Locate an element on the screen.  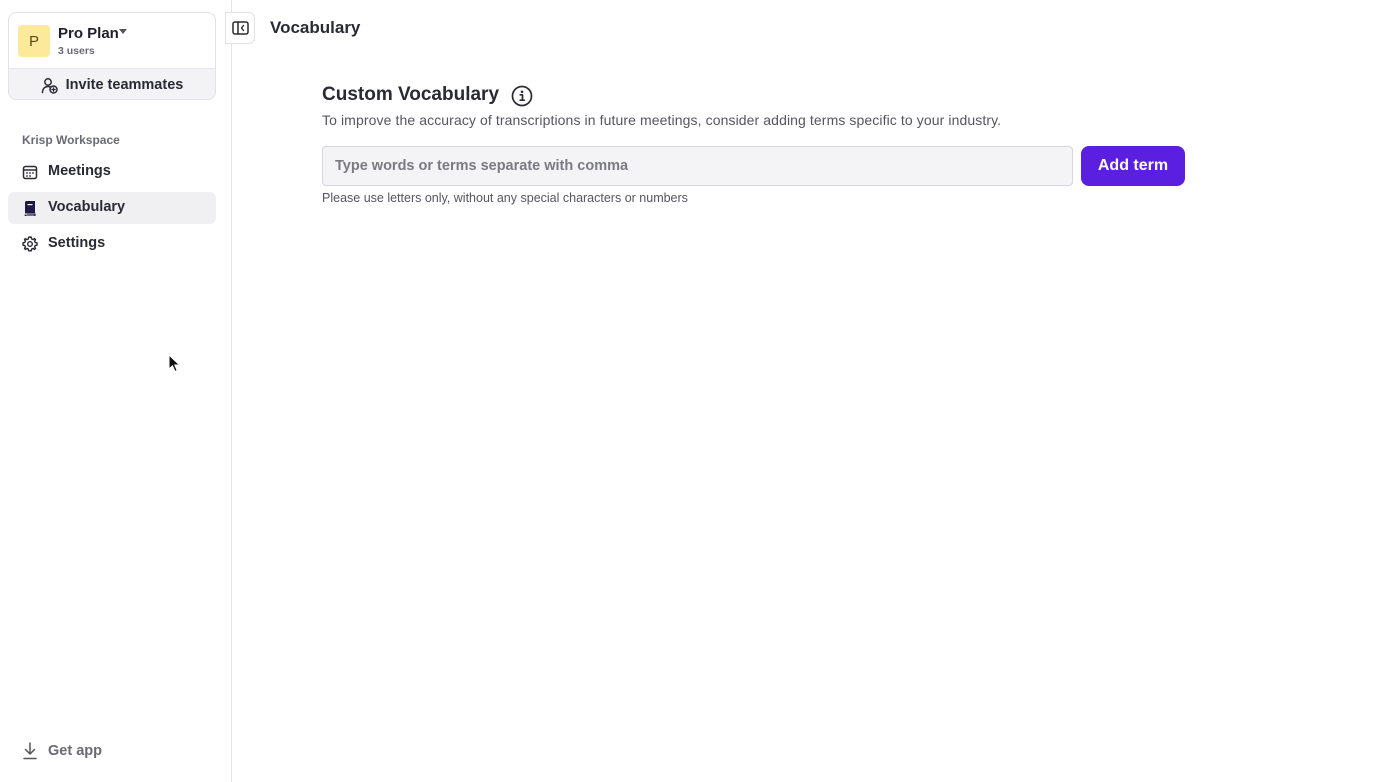
sidebar-item-vocabulary: Vocabulary is located at coordinates (112, 208).